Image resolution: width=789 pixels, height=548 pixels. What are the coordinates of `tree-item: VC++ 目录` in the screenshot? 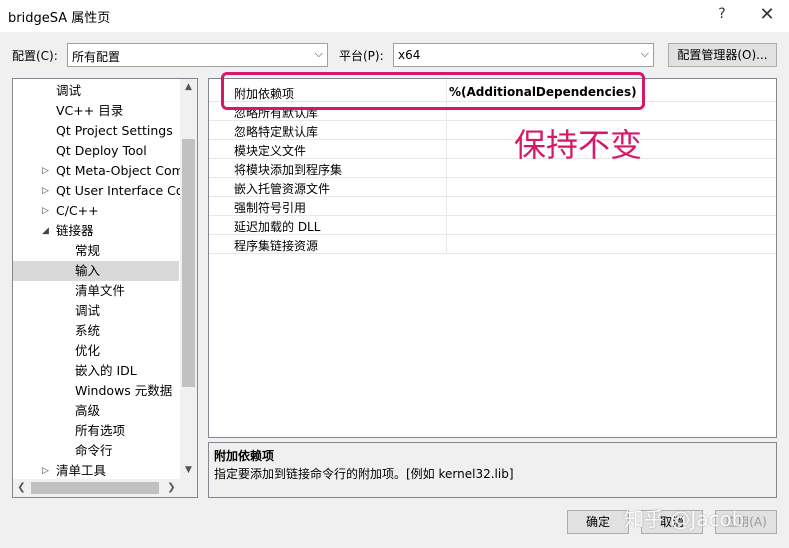 It's located at (96, 111).